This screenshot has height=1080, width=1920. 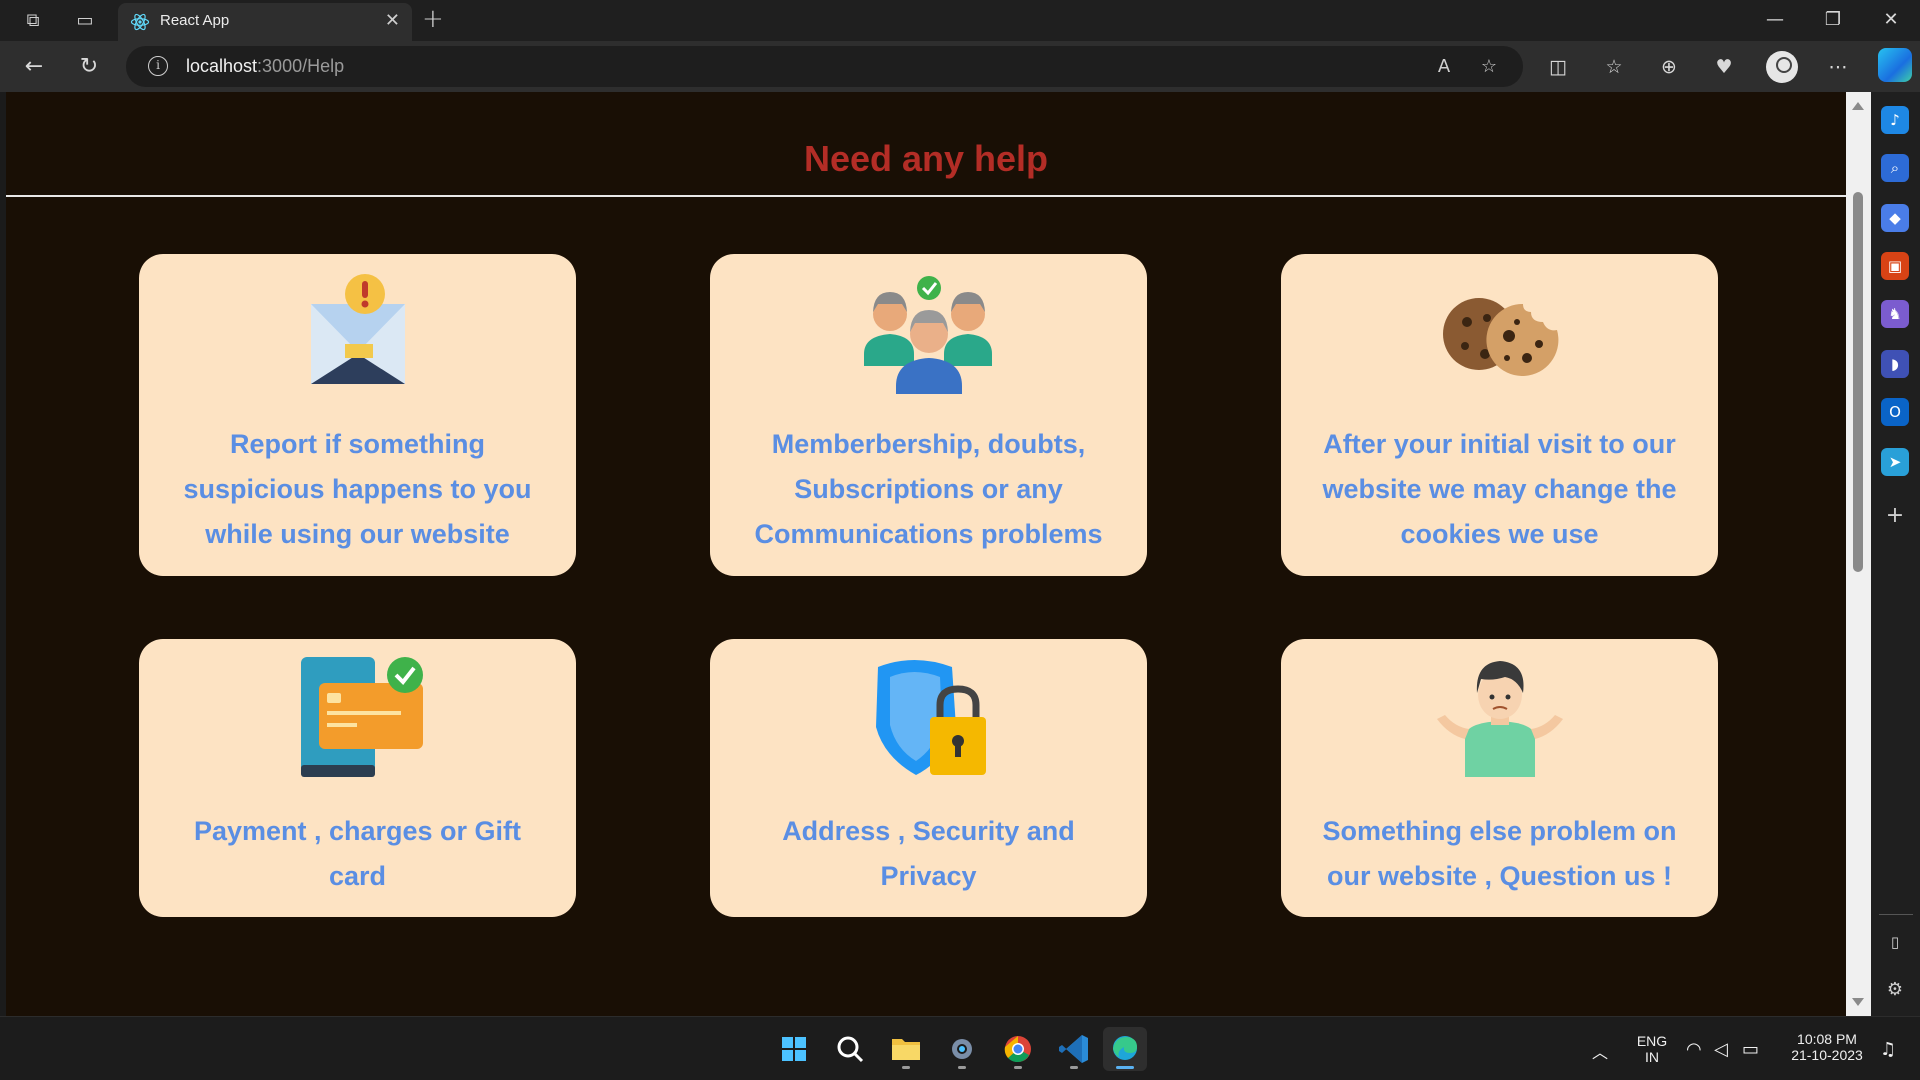 I want to click on help-card-security: Address , Security and Privacy, so click(x=928, y=778).